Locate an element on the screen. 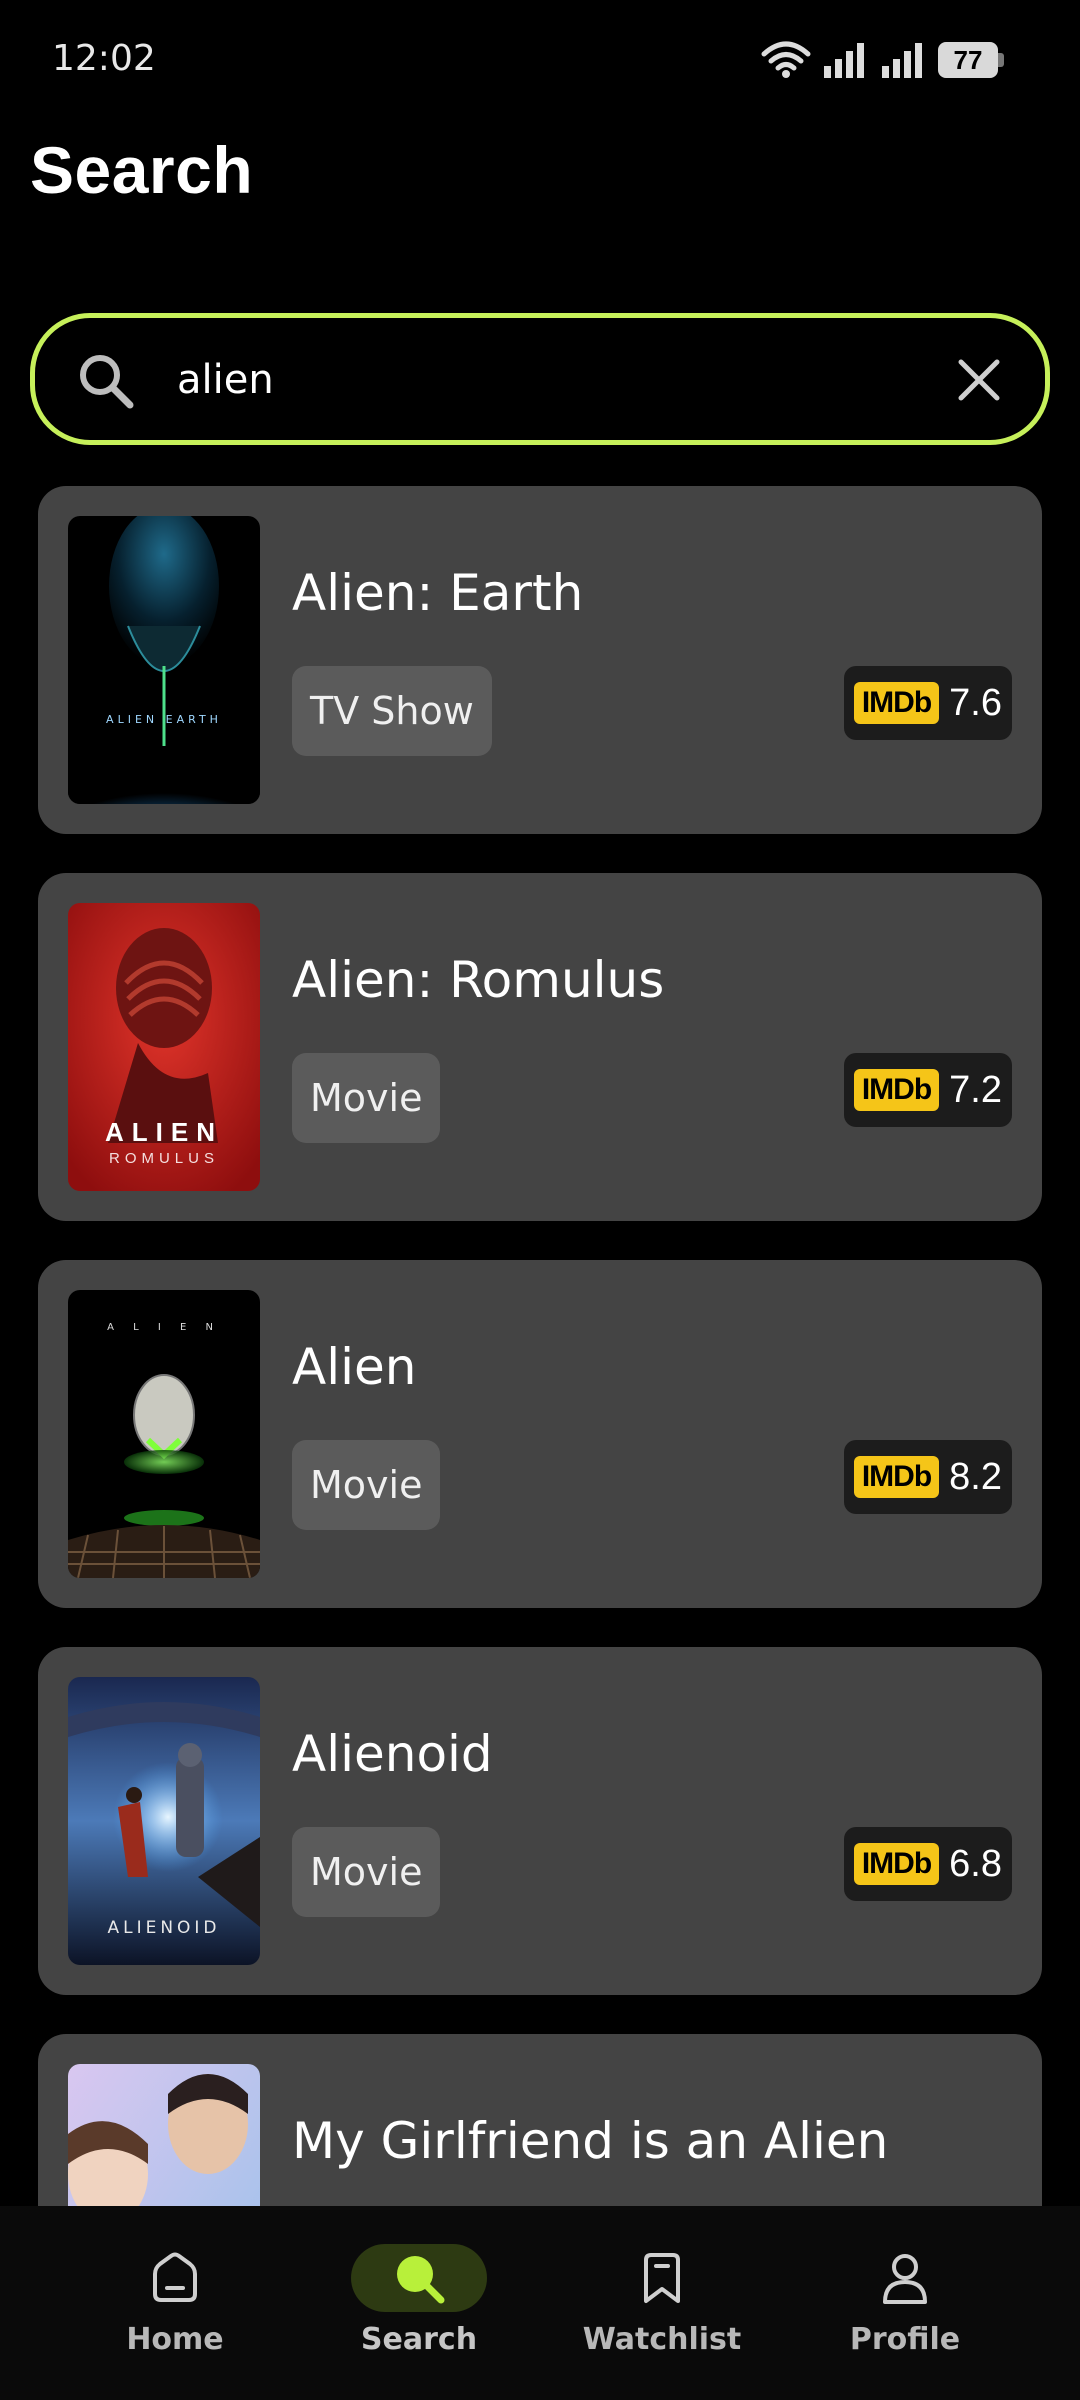  user-icon is located at coordinates (905, 2279).